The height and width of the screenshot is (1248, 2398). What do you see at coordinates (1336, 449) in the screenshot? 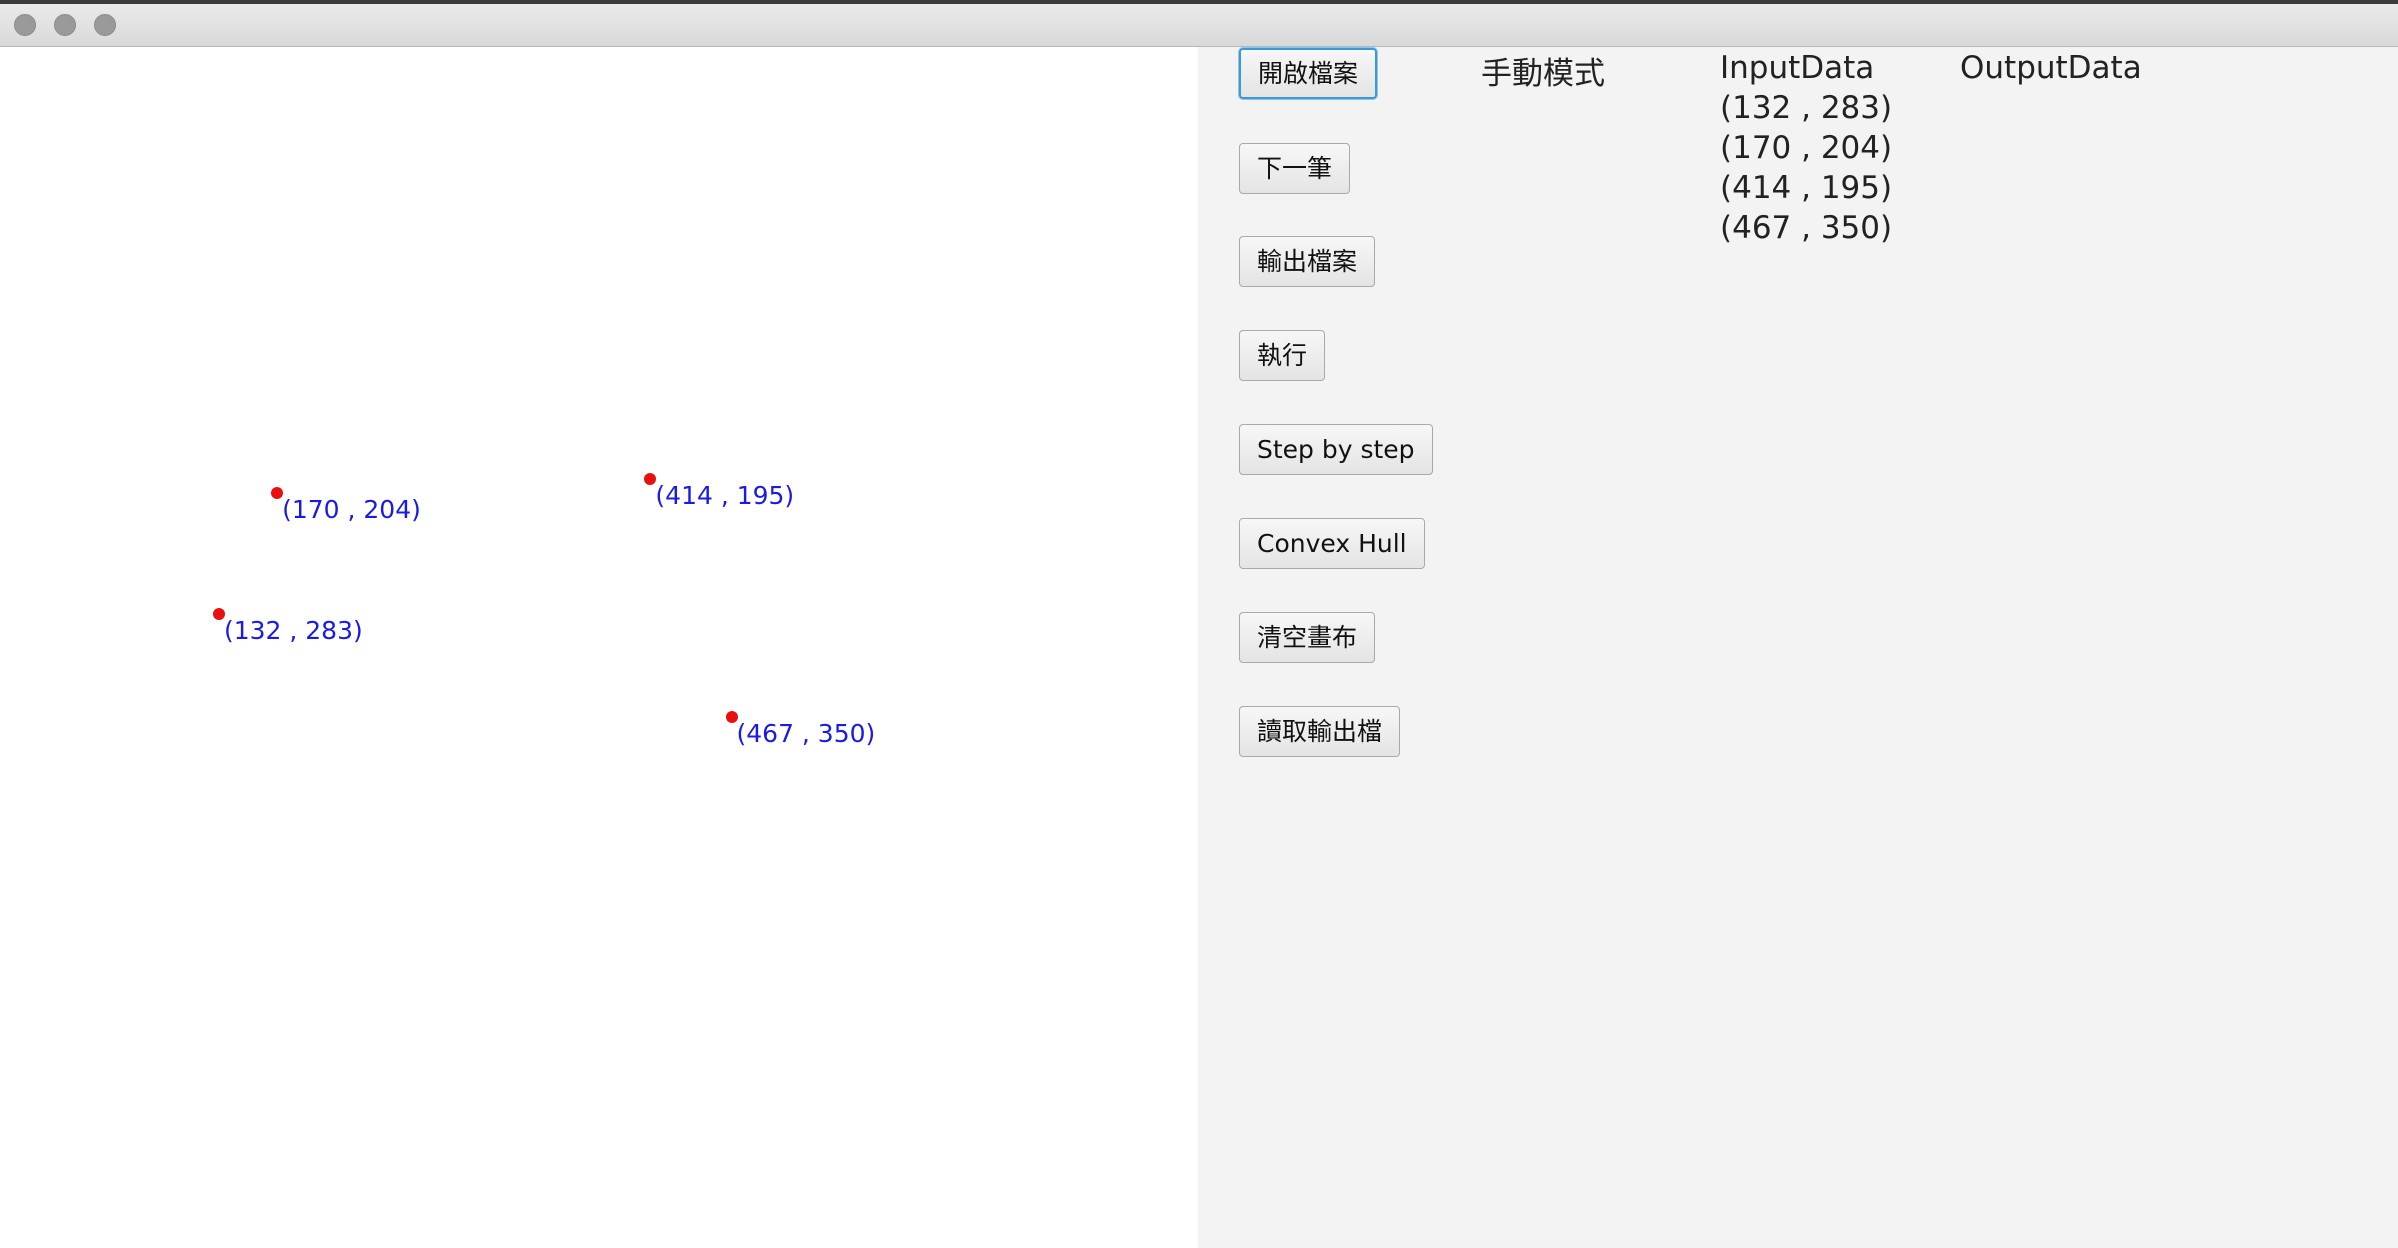
I see `step-by-step-button: Step by step` at bounding box center [1336, 449].